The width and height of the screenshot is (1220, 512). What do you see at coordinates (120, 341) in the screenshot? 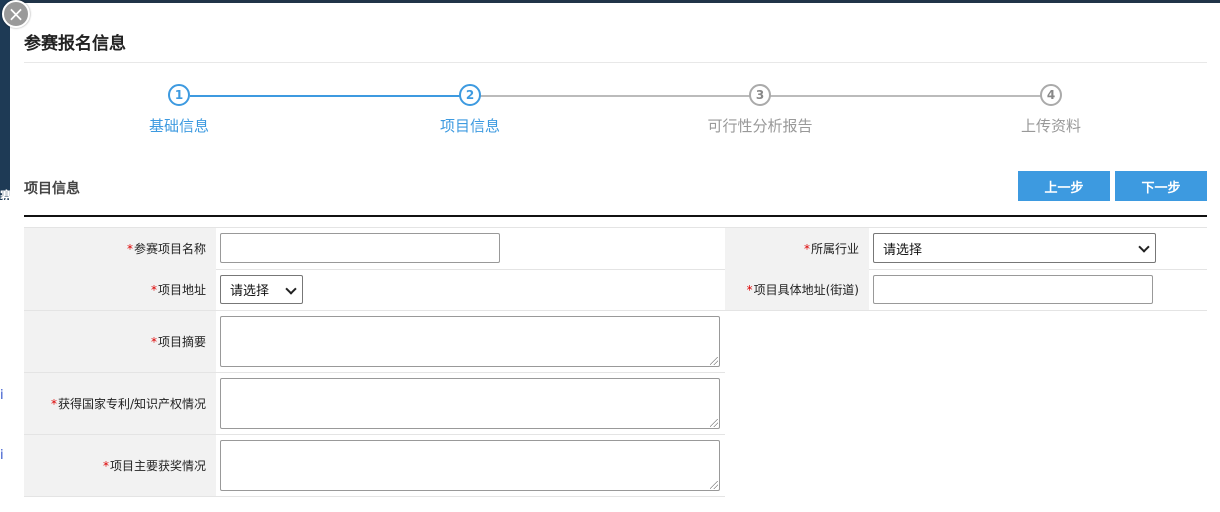
I see `summary-label: * 项目摘要` at bounding box center [120, 341].